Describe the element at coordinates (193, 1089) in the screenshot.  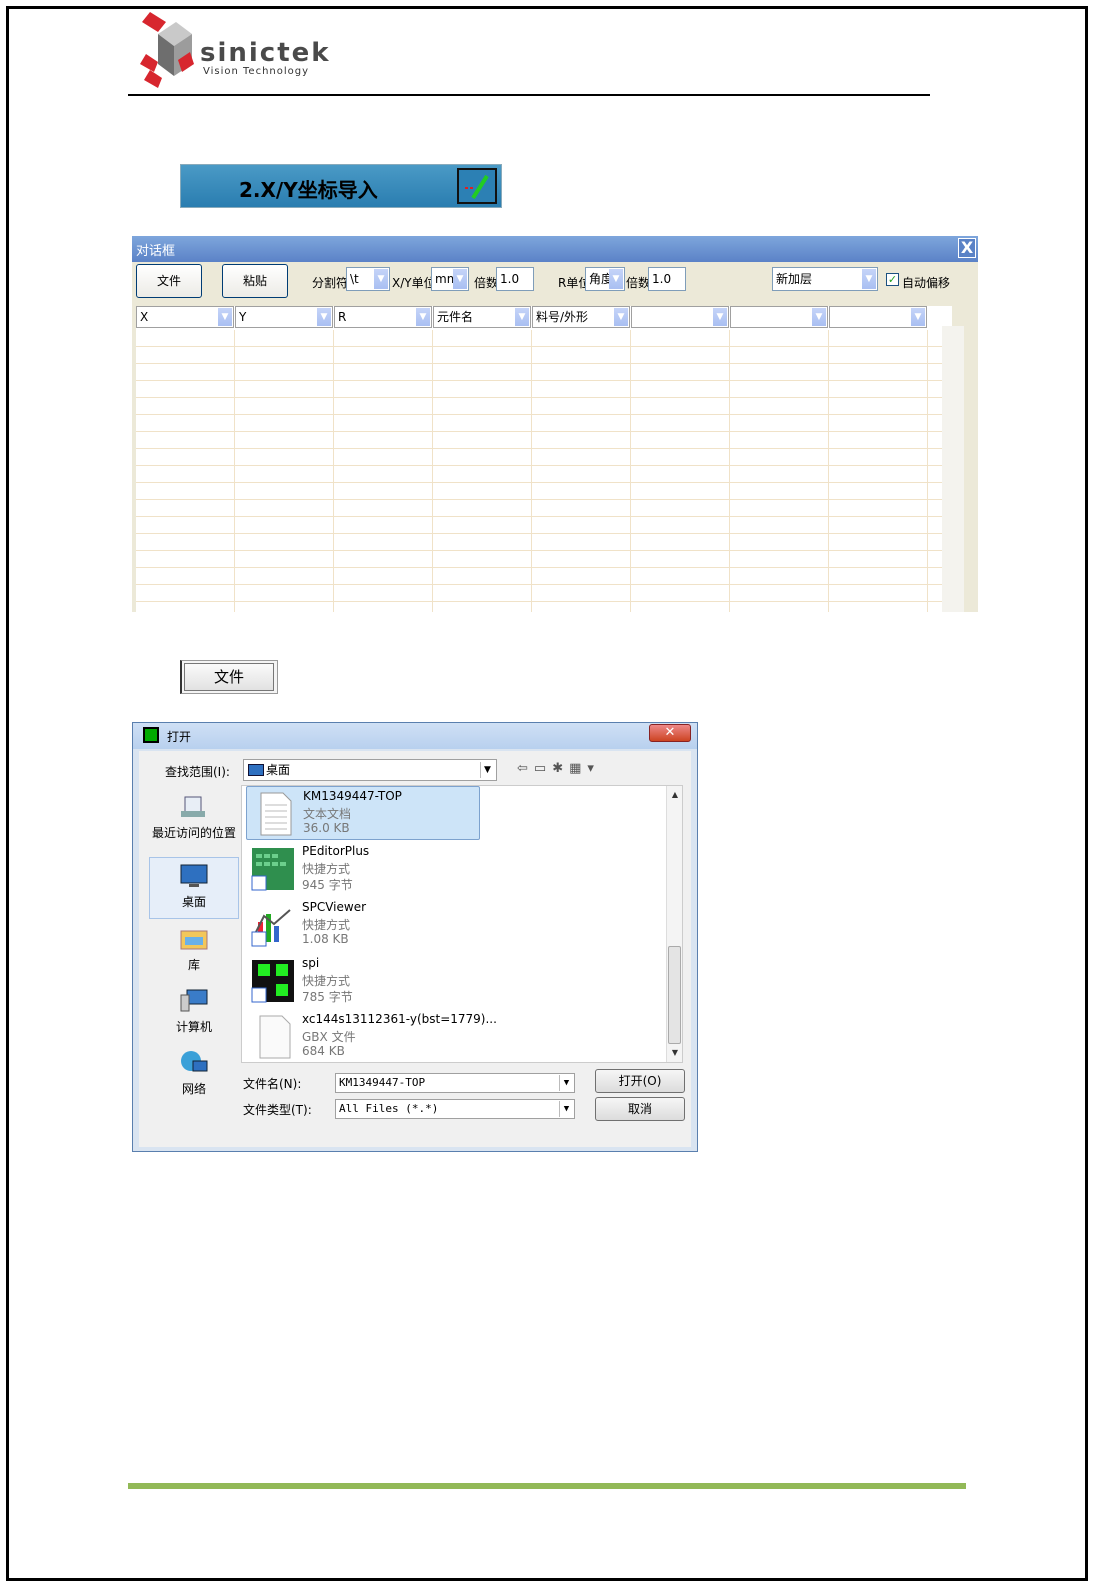
I see `place-label: 网络` at that location.